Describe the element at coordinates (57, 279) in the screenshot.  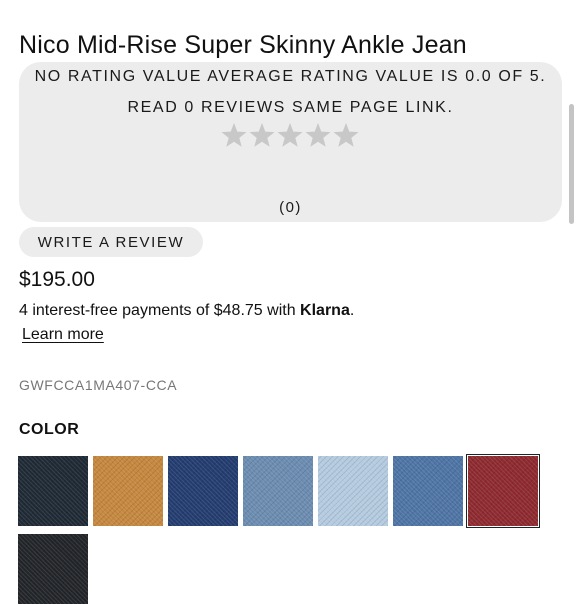
I see `product-price: $195.00` at that location.